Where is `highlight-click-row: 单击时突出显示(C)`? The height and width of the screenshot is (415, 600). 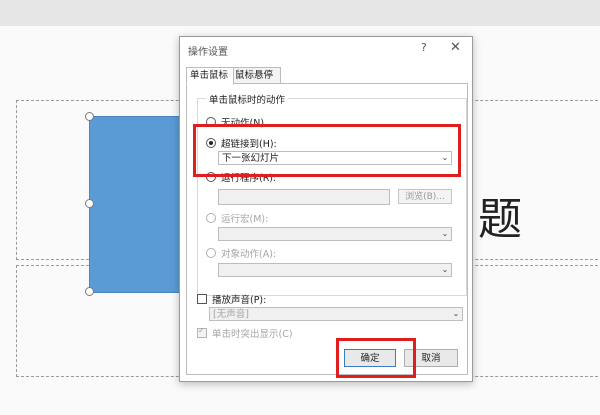 highlight-click-row: 单击时突出显示(C) is located at coordinates (245, 333).